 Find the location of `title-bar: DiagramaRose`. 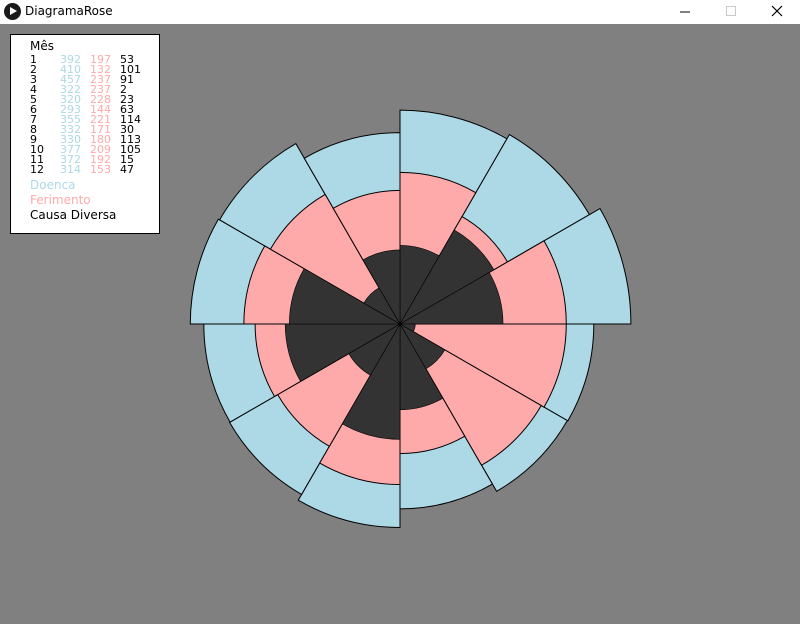

title-bar: DiagramaRose is located at coordinates (400, 12).